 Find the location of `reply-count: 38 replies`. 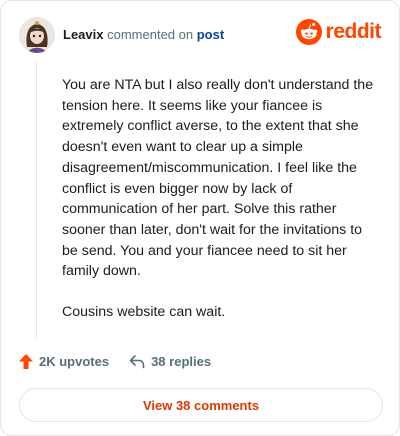

reply-count: 38 replies is located at coordinates (181, 361).